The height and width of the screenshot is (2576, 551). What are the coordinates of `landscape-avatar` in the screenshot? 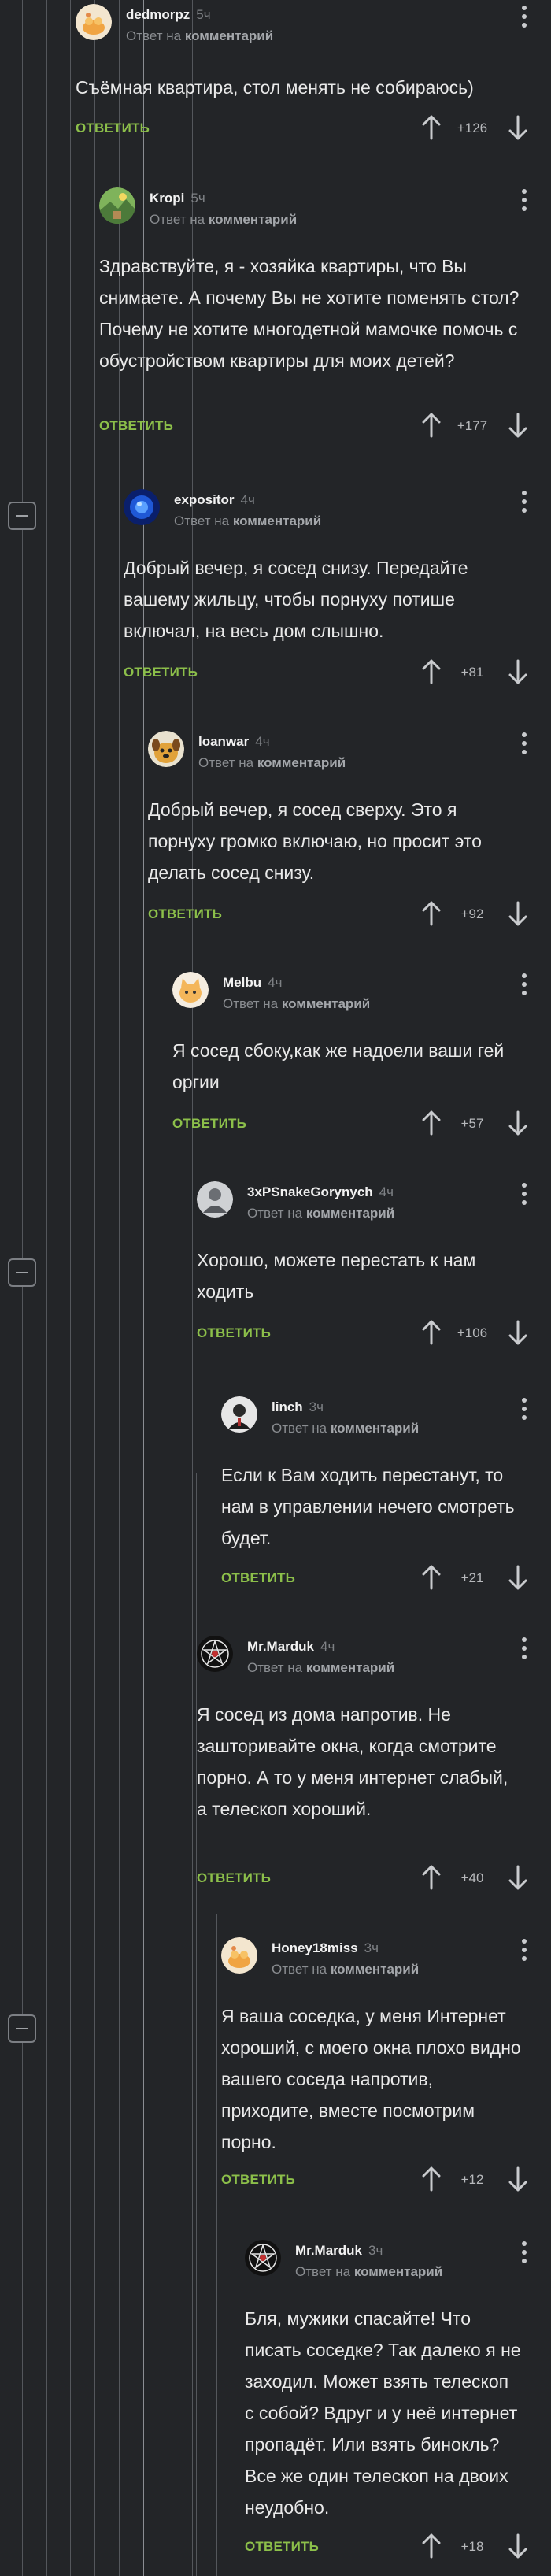 It's located at (117, 205).